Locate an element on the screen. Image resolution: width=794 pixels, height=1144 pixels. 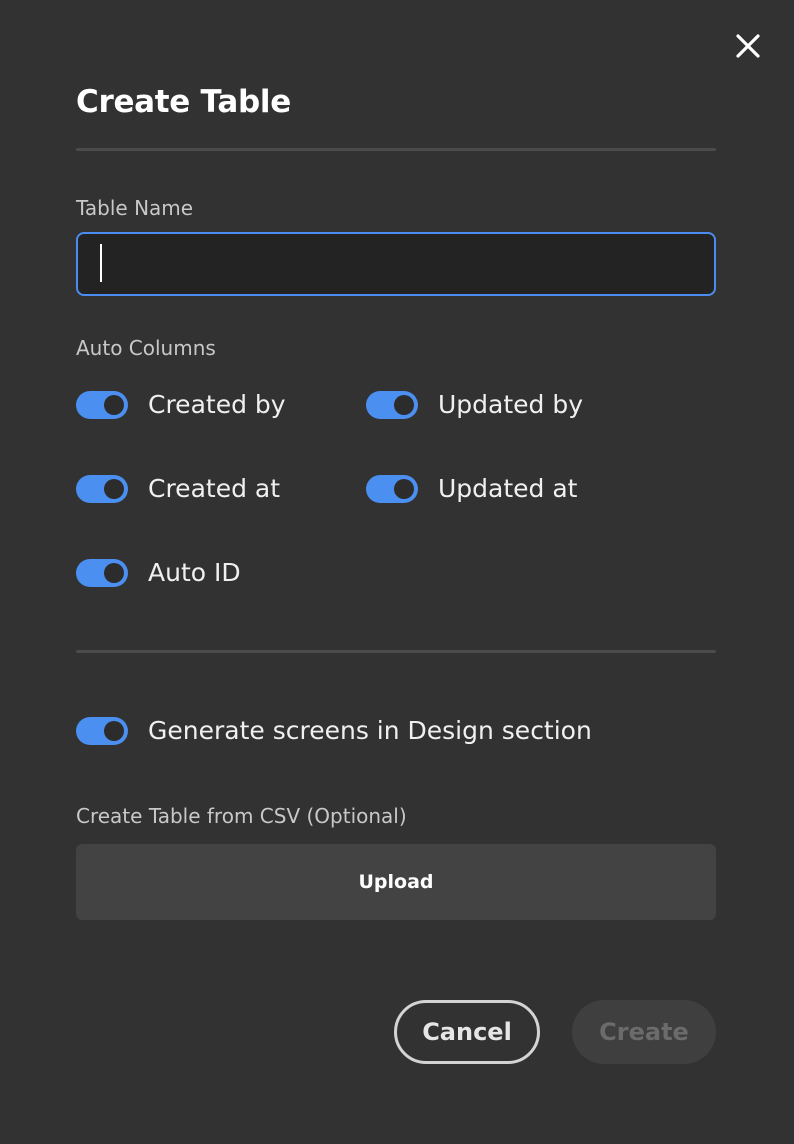
toggle-auto-id: Auto ID is located at coordinates (158, 573).